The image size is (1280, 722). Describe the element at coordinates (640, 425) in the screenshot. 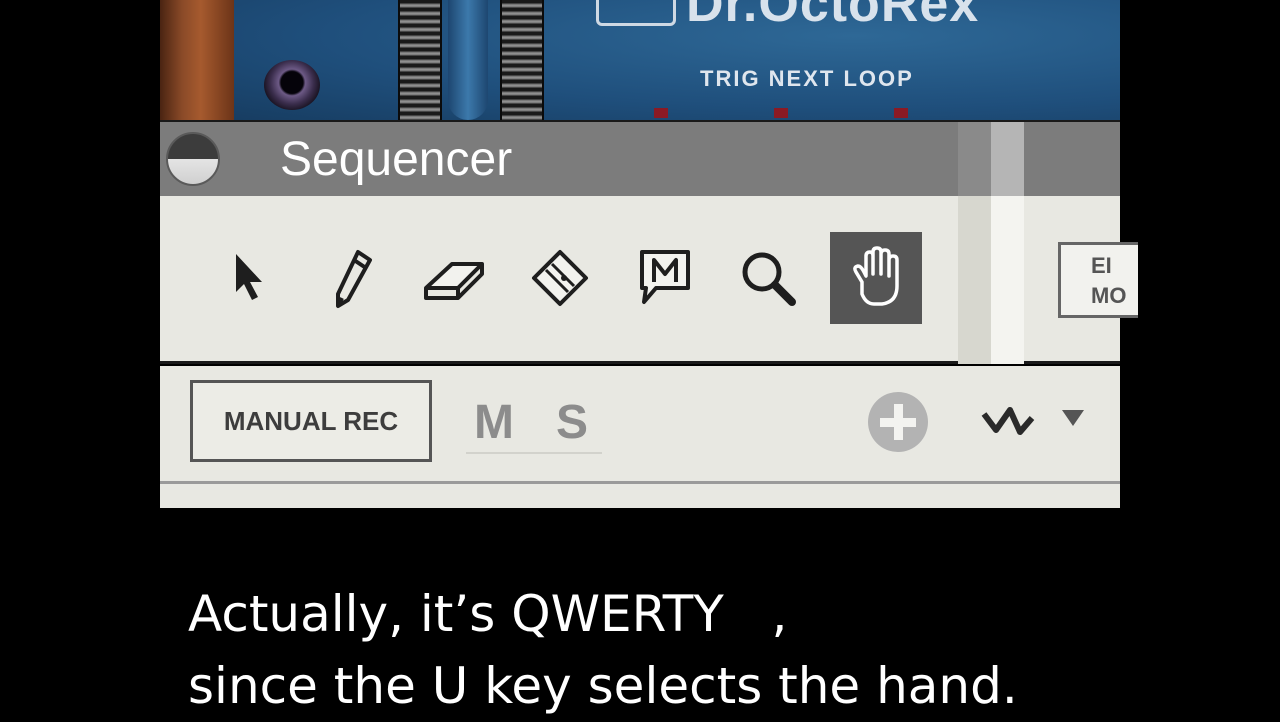

I see `track-header-row: MANUAL REC M S` at that location.